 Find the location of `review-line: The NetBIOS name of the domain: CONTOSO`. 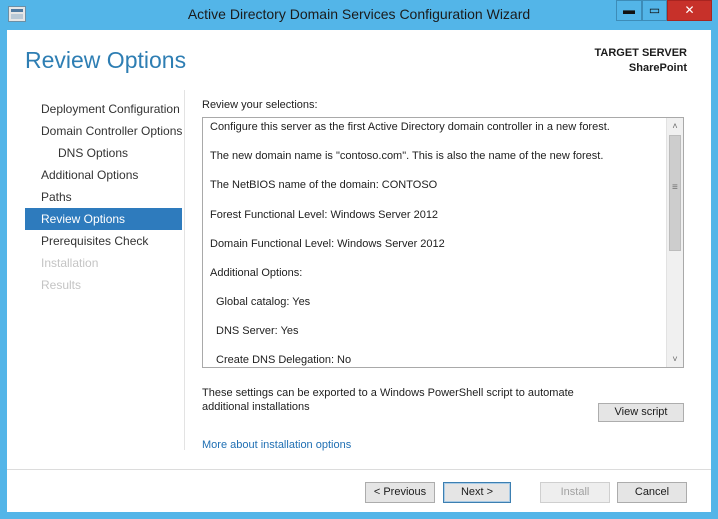

review-line: The NetBIOS name of the domain: CONTOSO is located at coordinates (324, 185).